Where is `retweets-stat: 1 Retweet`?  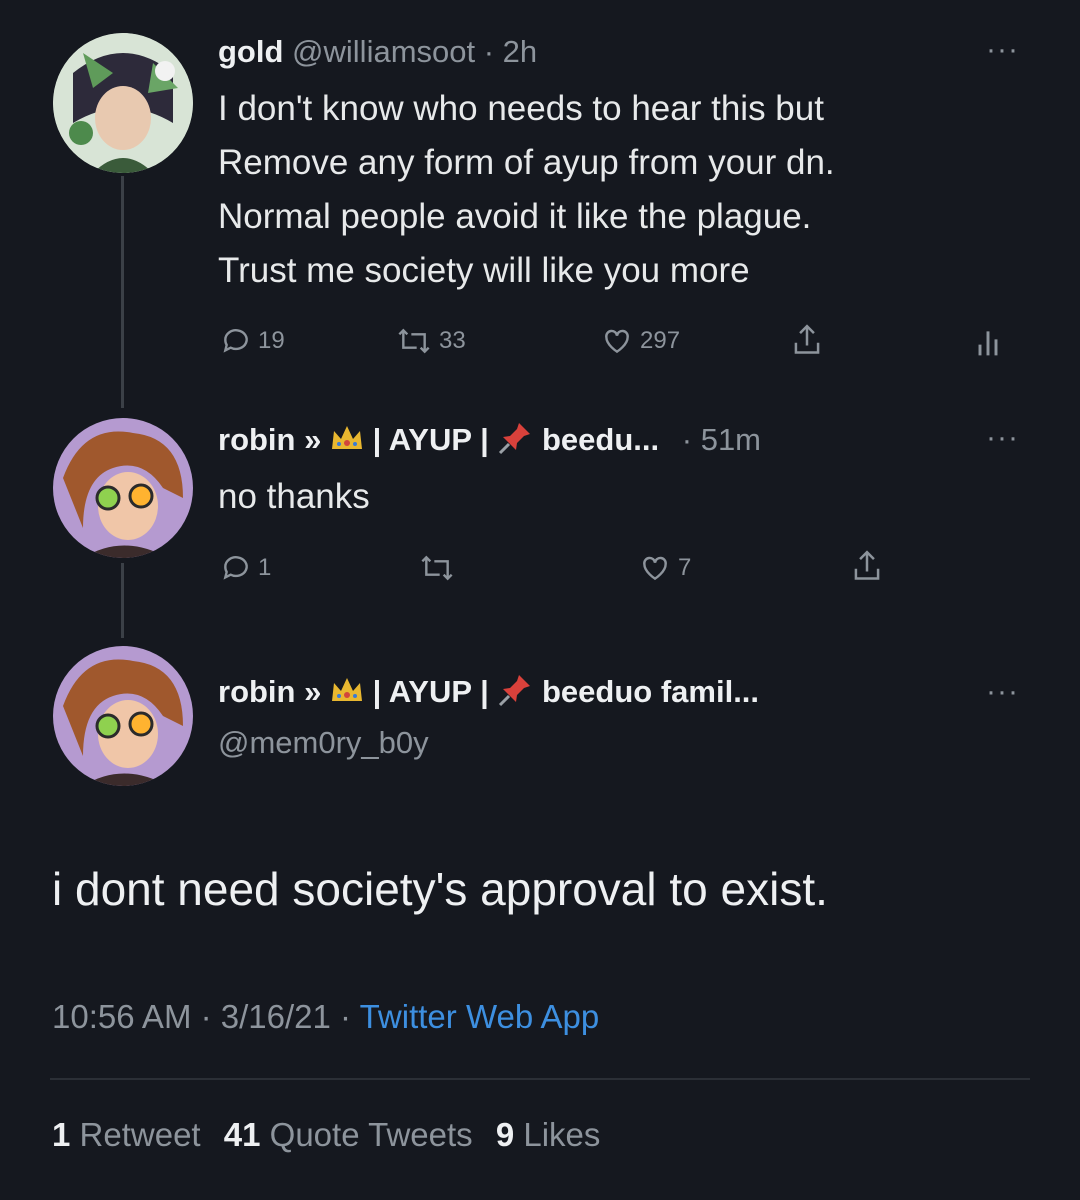 retweets-stat: 1 Retweet is located at coordinates (131, 1134).